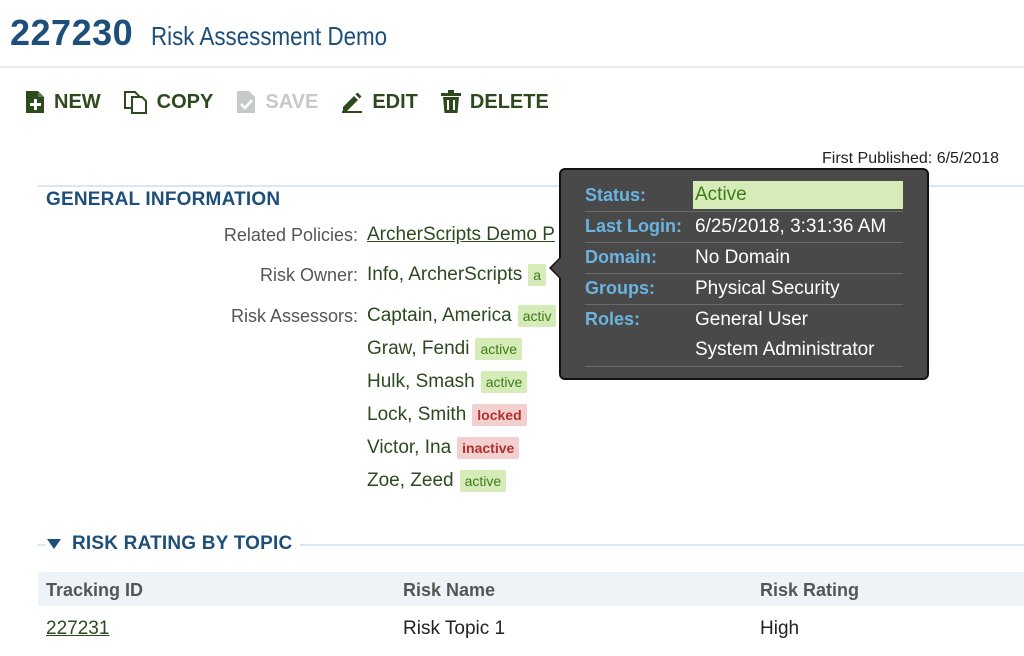  What do you see at coordinates (512, 67) in the screenshot?
I see `header-divider` at bounding box center [512, 67].